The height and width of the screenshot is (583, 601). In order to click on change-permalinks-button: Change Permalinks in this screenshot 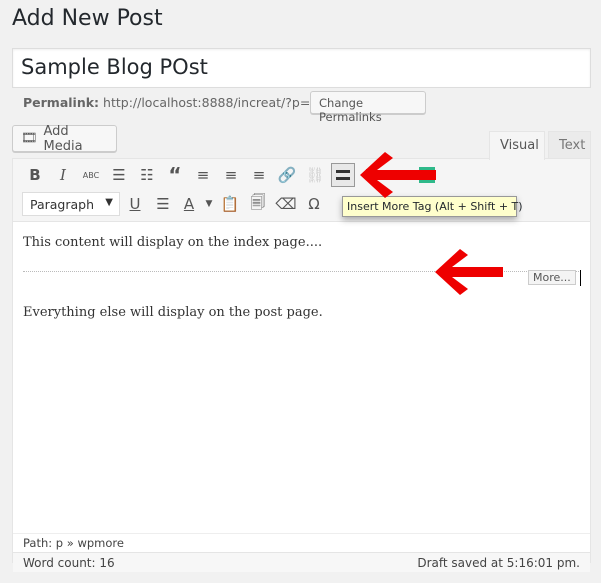, I will do `click(368, 107)`.